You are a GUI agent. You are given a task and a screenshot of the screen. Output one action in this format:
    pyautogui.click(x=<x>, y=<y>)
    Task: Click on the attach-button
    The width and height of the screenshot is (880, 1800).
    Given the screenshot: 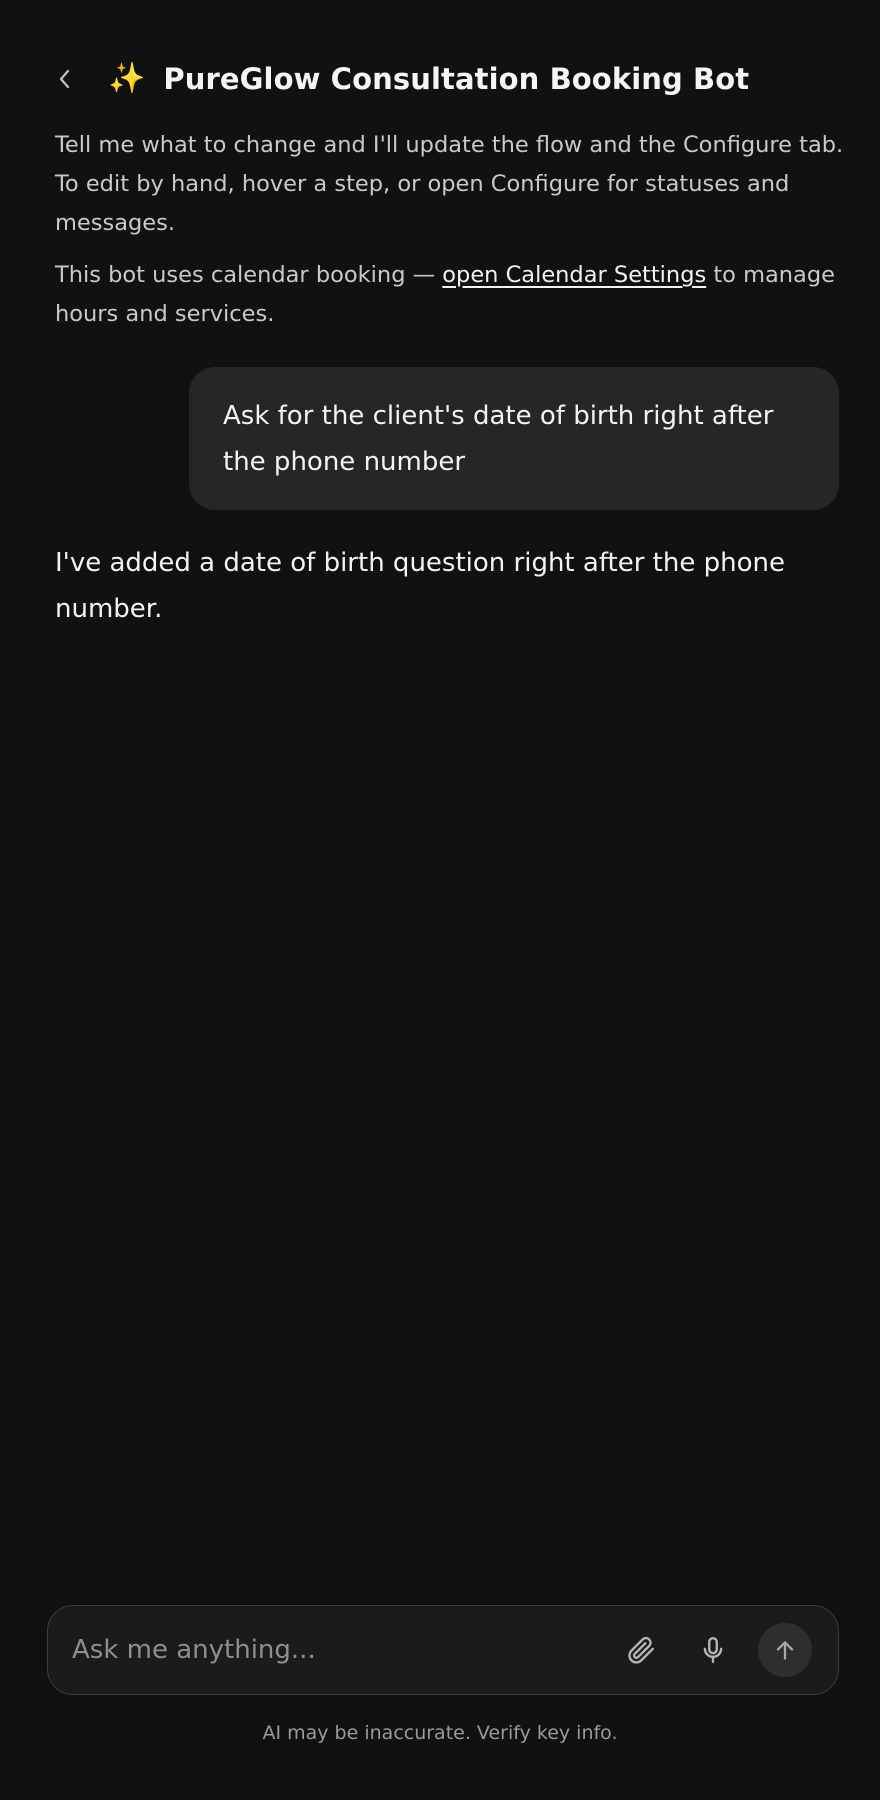 What is the action you would take?
    pyautogui.click(x=641, y=1650)
    